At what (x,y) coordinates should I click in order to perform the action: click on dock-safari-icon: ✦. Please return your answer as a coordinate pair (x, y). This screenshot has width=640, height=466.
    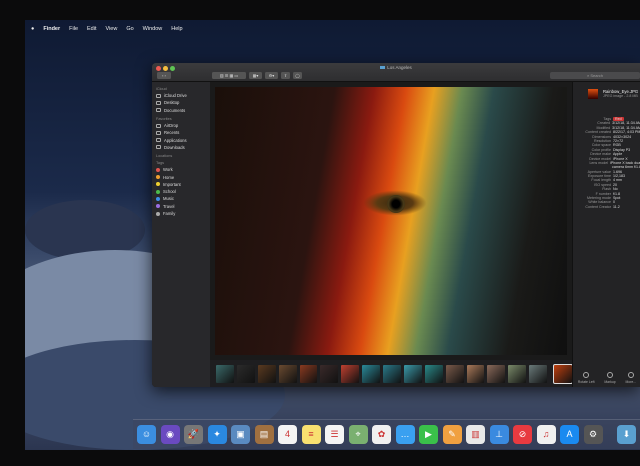
    Looking at the image, I should click on (217, 434).